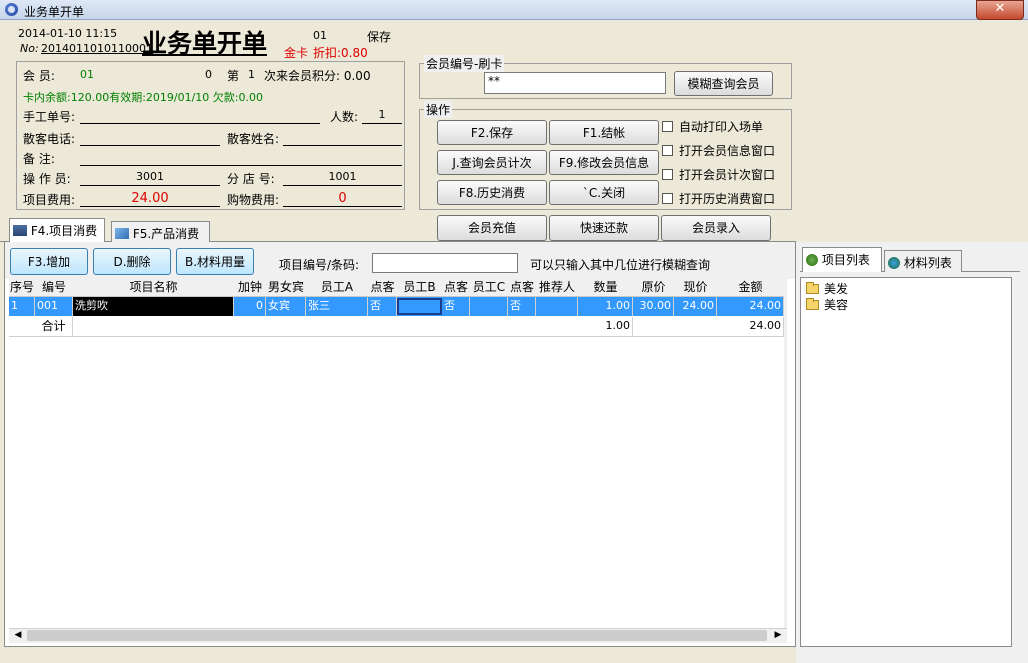  What do you see at coordinates (97, 48) in the screenshot?
I see `order-no: 2014011010110001` at bounding box center [97, 48].